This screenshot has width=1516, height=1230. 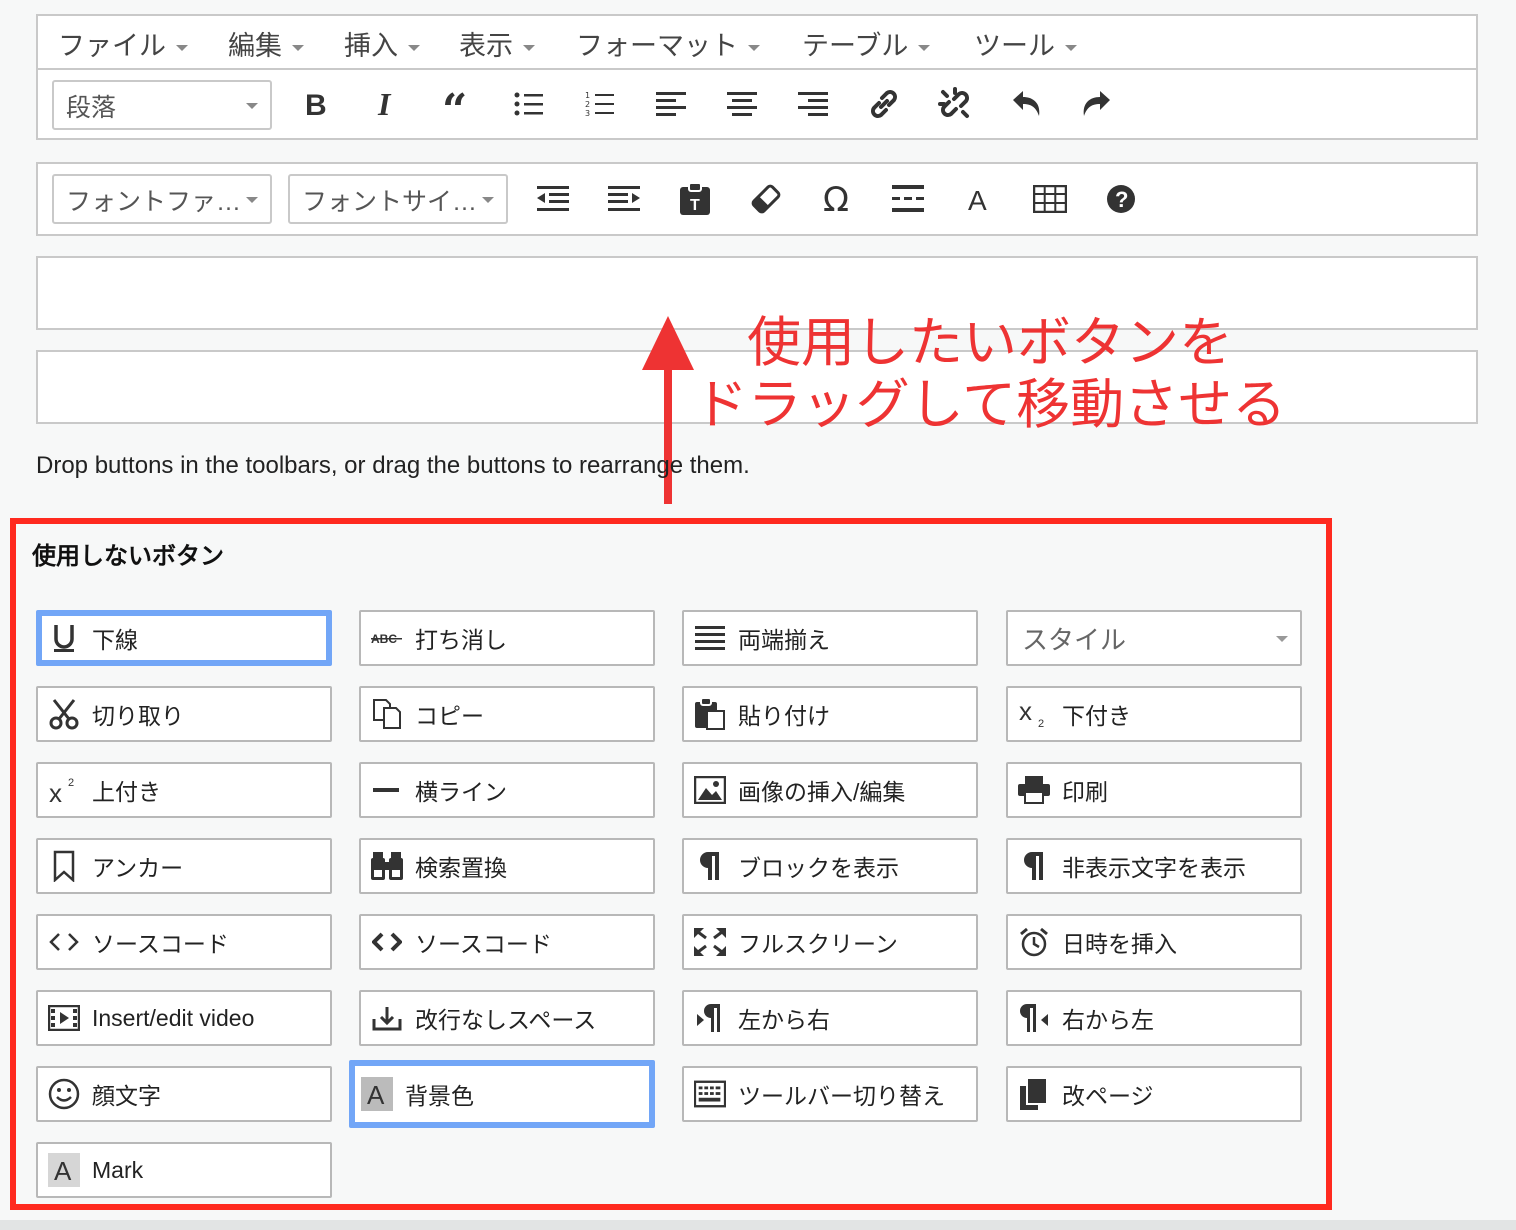 I want to click on omega-icon: Ω, so click(x=837, y=199).